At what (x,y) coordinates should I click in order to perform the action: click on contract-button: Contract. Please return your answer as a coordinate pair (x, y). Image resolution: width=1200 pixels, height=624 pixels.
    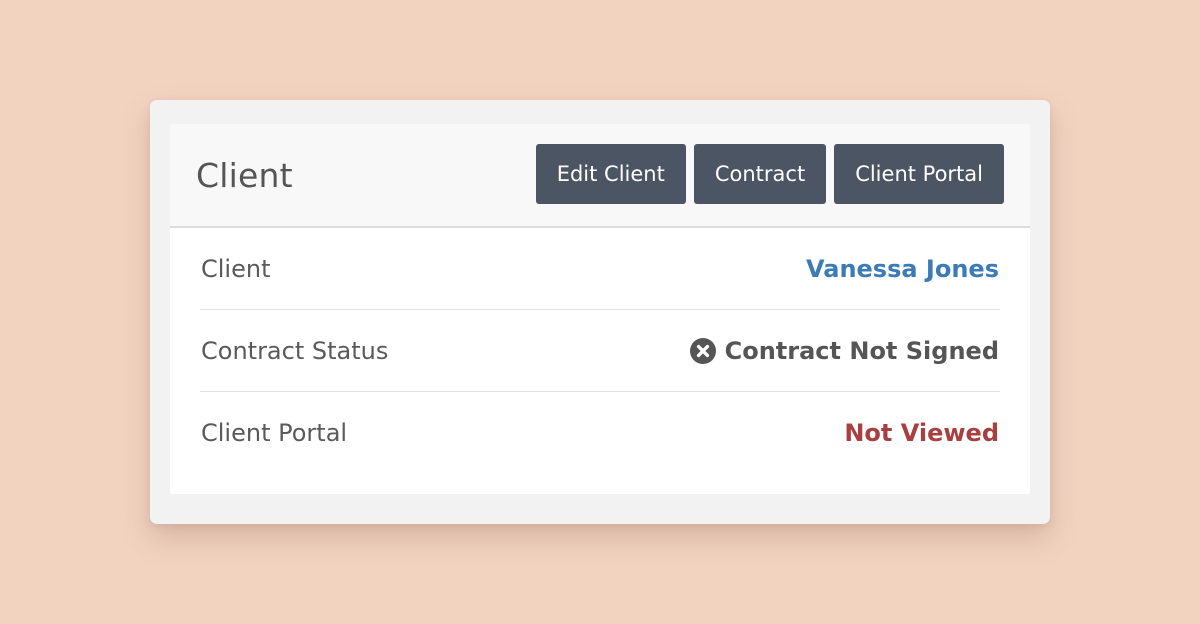
    Looking at the image, I should click on (760, 174).